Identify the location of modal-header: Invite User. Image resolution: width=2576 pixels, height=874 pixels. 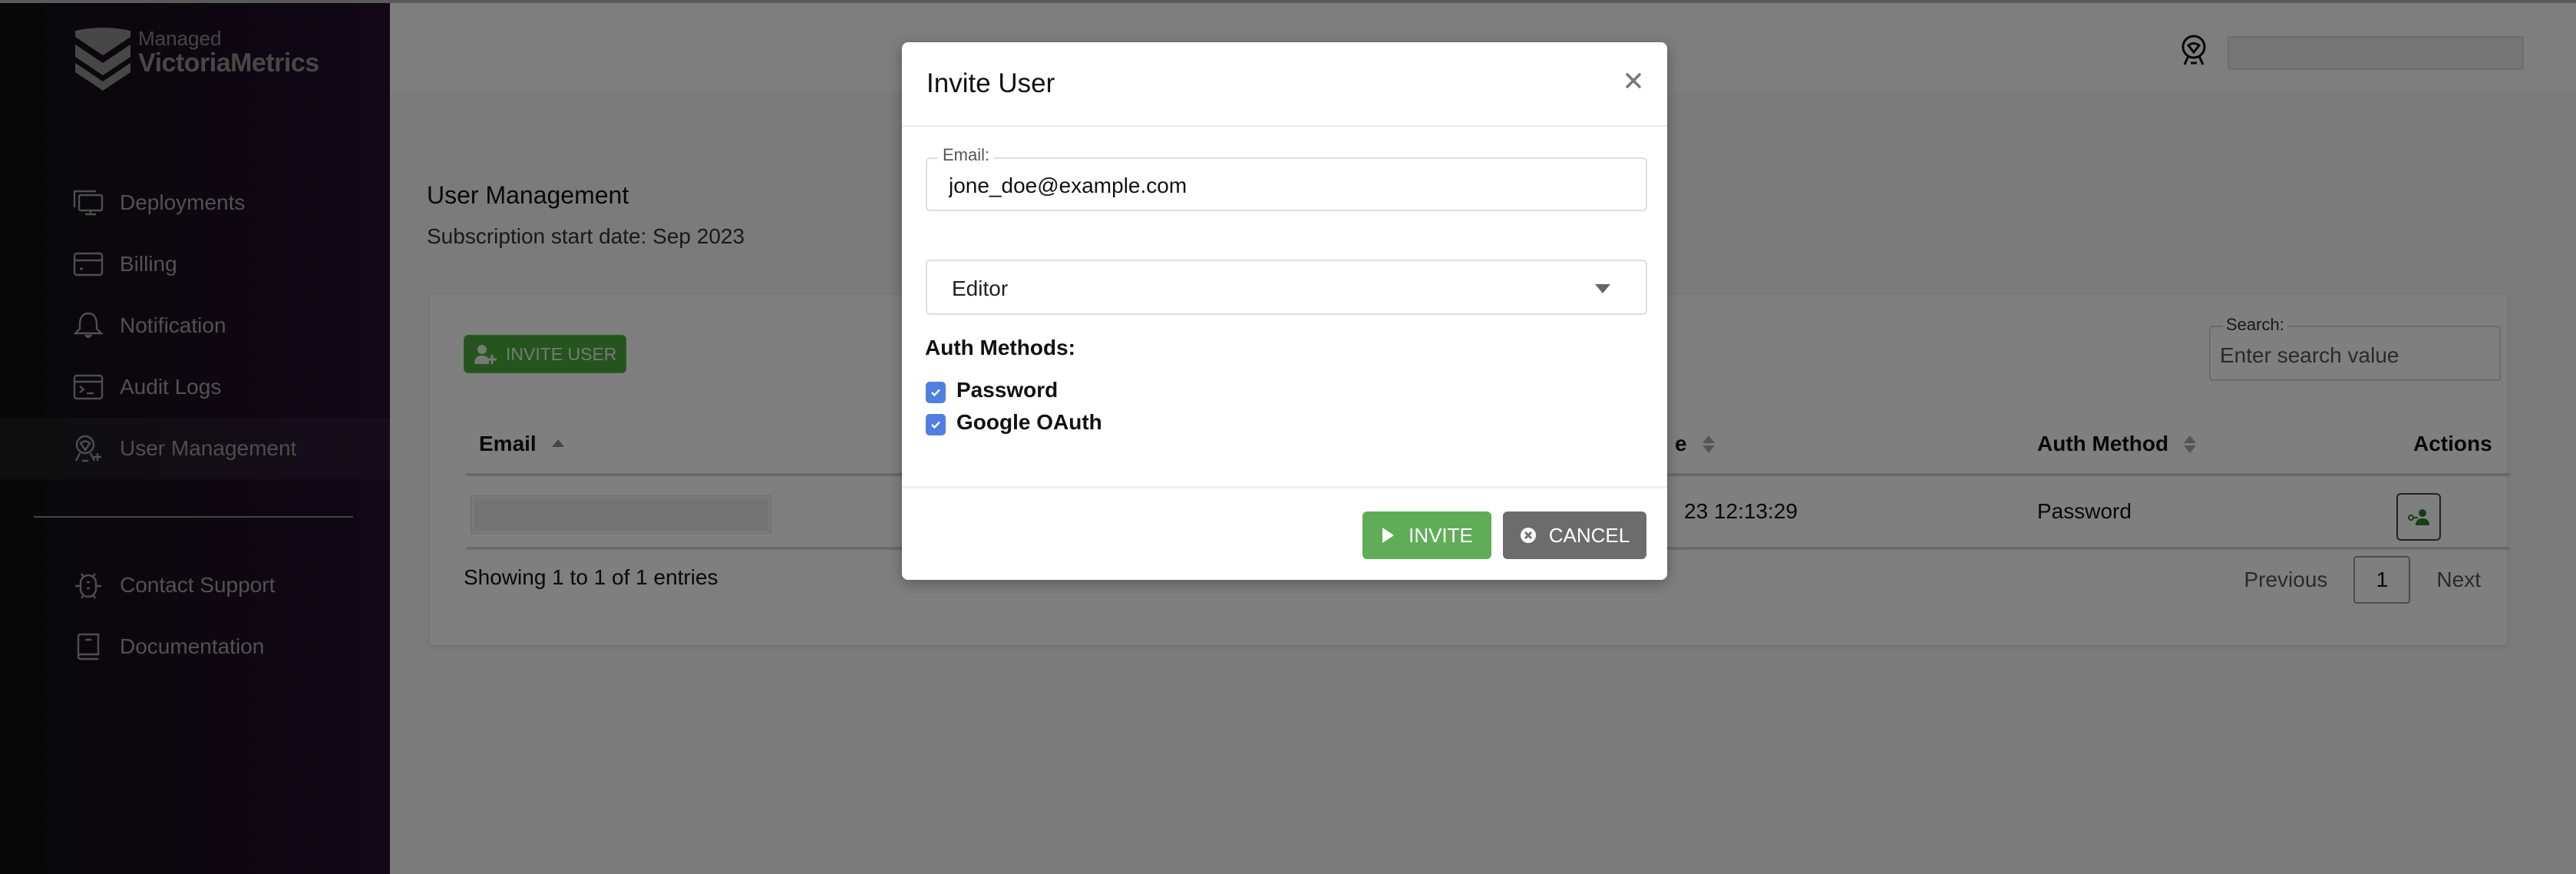
(1284, 84).